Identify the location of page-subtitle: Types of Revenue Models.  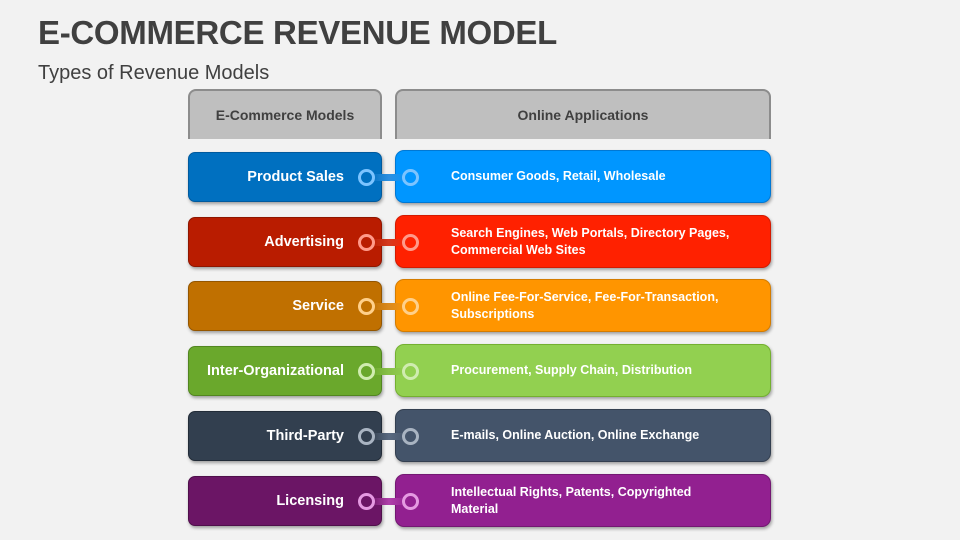
(154, 73).